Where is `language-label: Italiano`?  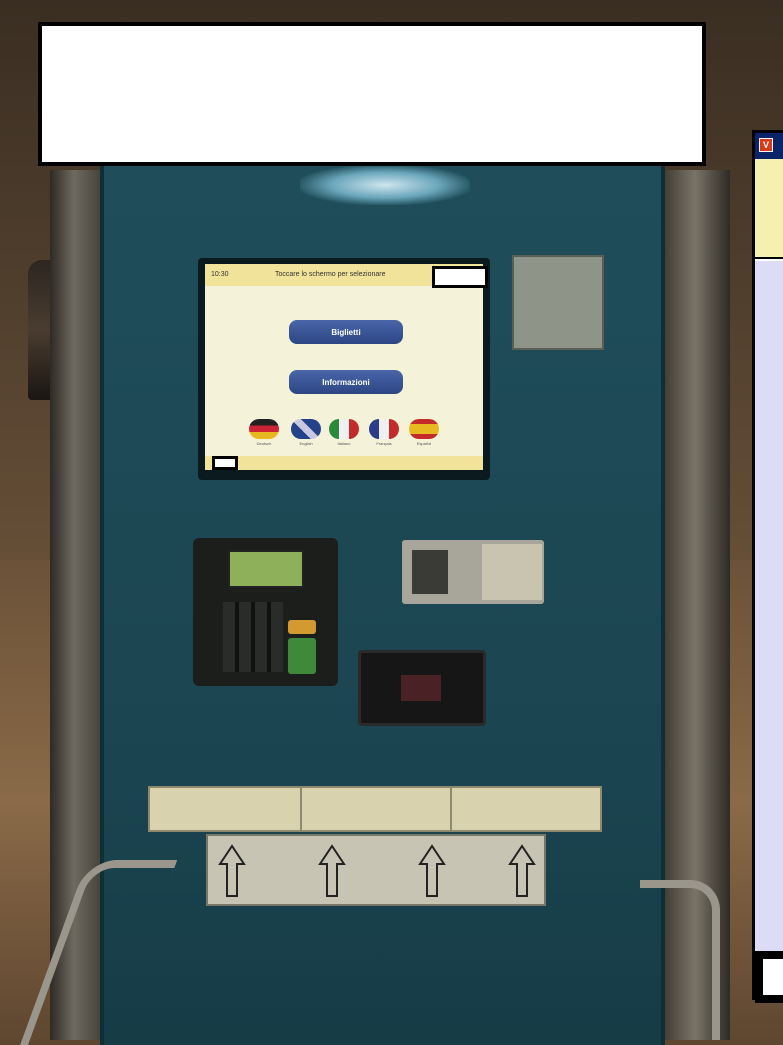 language-label: Italiano is located at coordinates (344, 443).